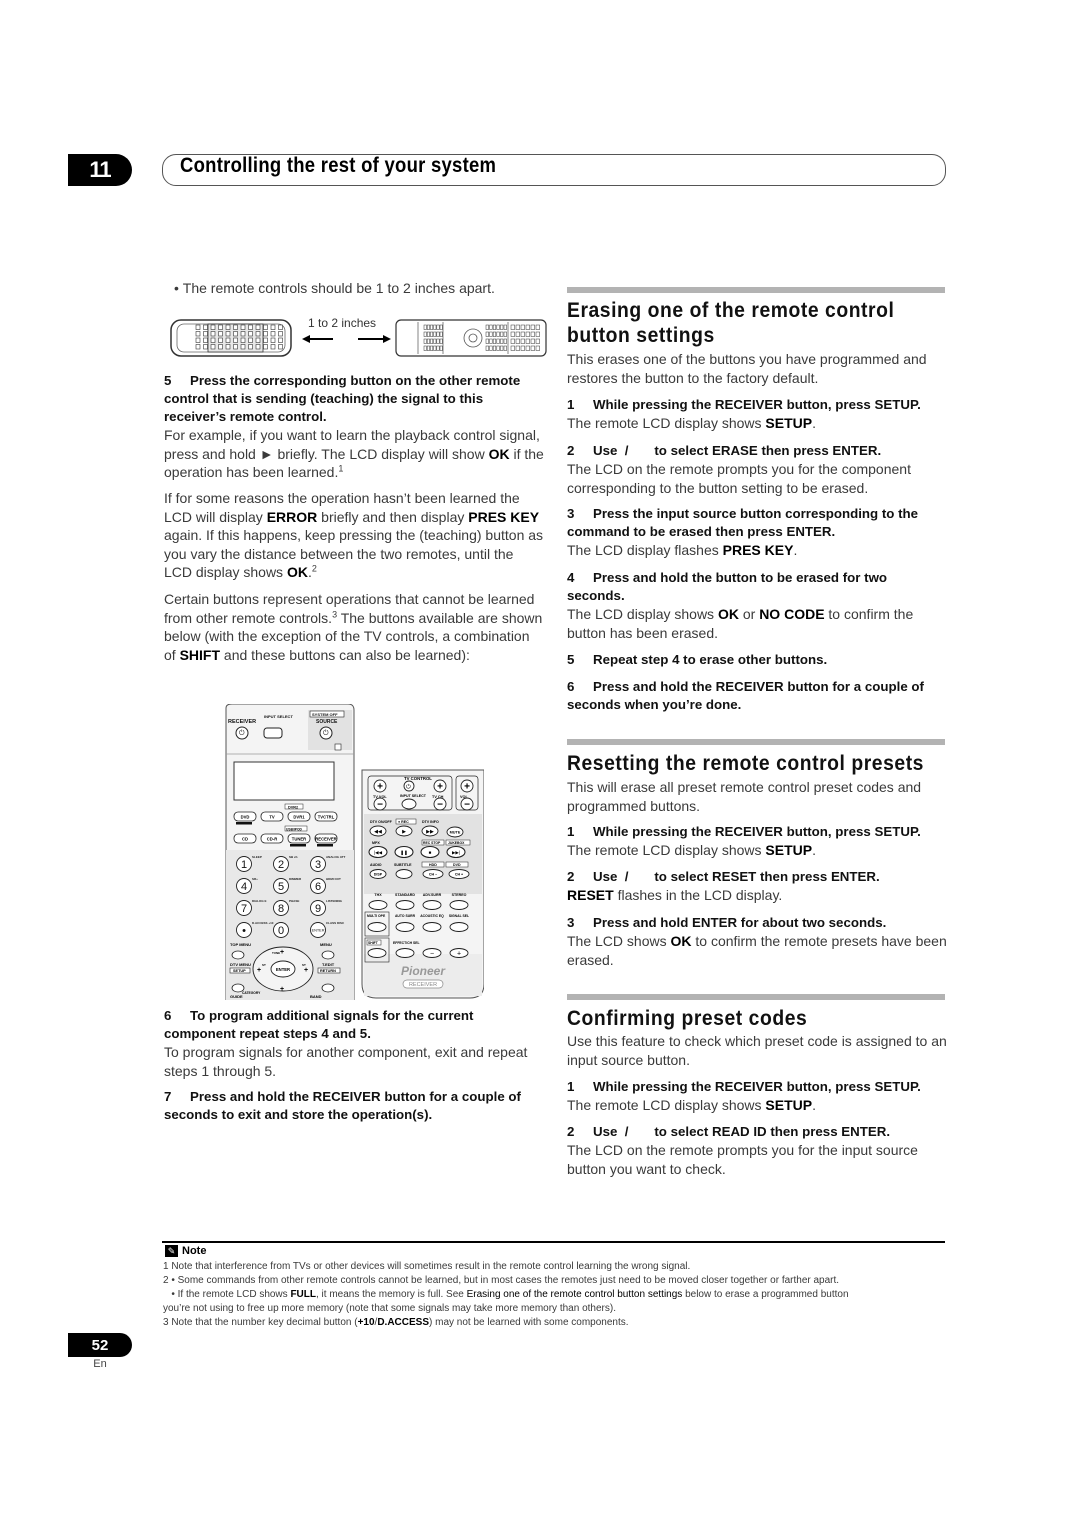 The width and height of the screenshot is (1080, 1528). I want to click on svg-text: HDD, so click(433, 865).